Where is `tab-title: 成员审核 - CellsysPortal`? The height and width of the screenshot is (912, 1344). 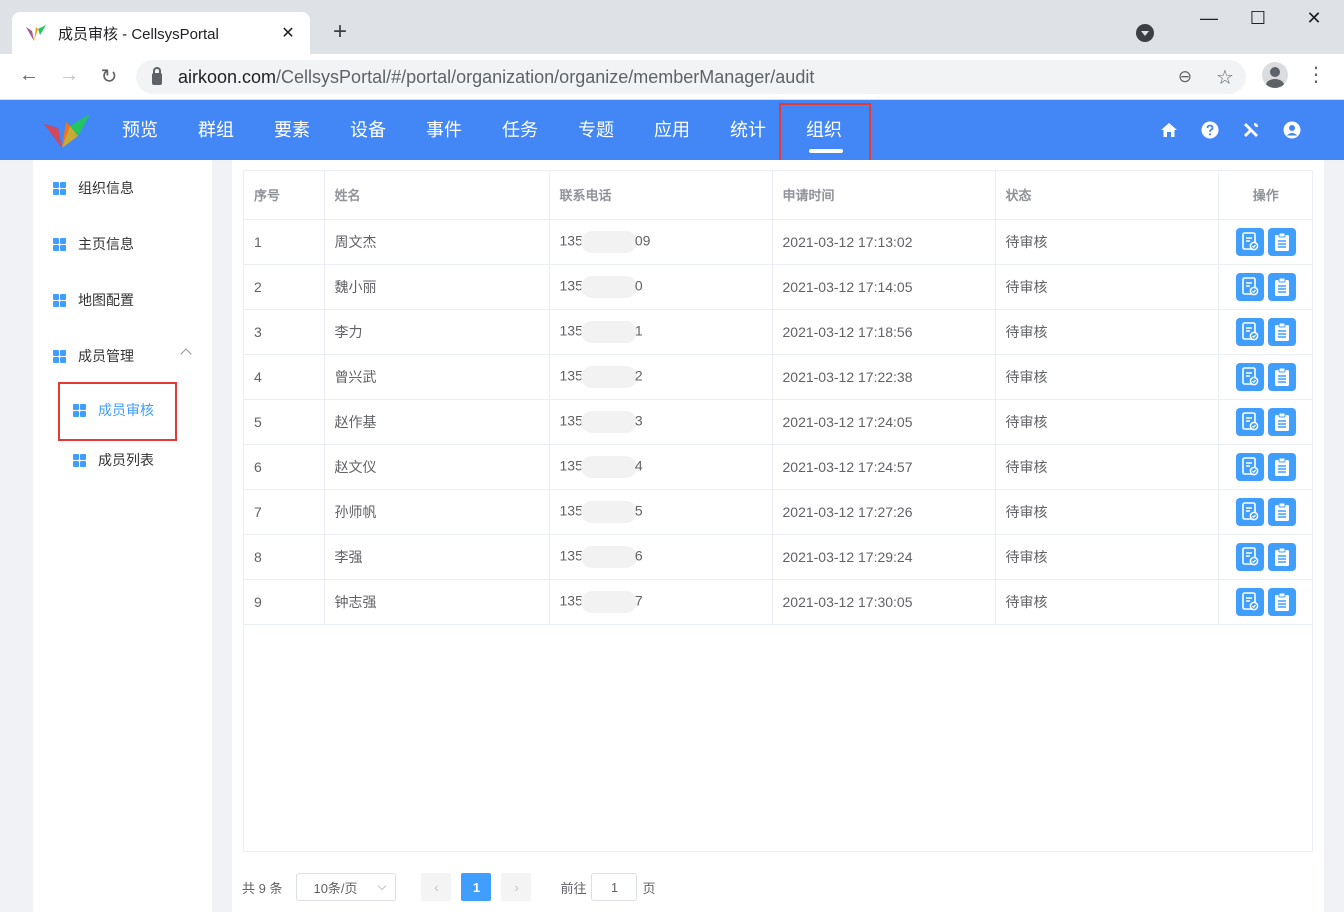
tab-title: 成员审核 - CellsysPortal is located at coordinates (138, 34).